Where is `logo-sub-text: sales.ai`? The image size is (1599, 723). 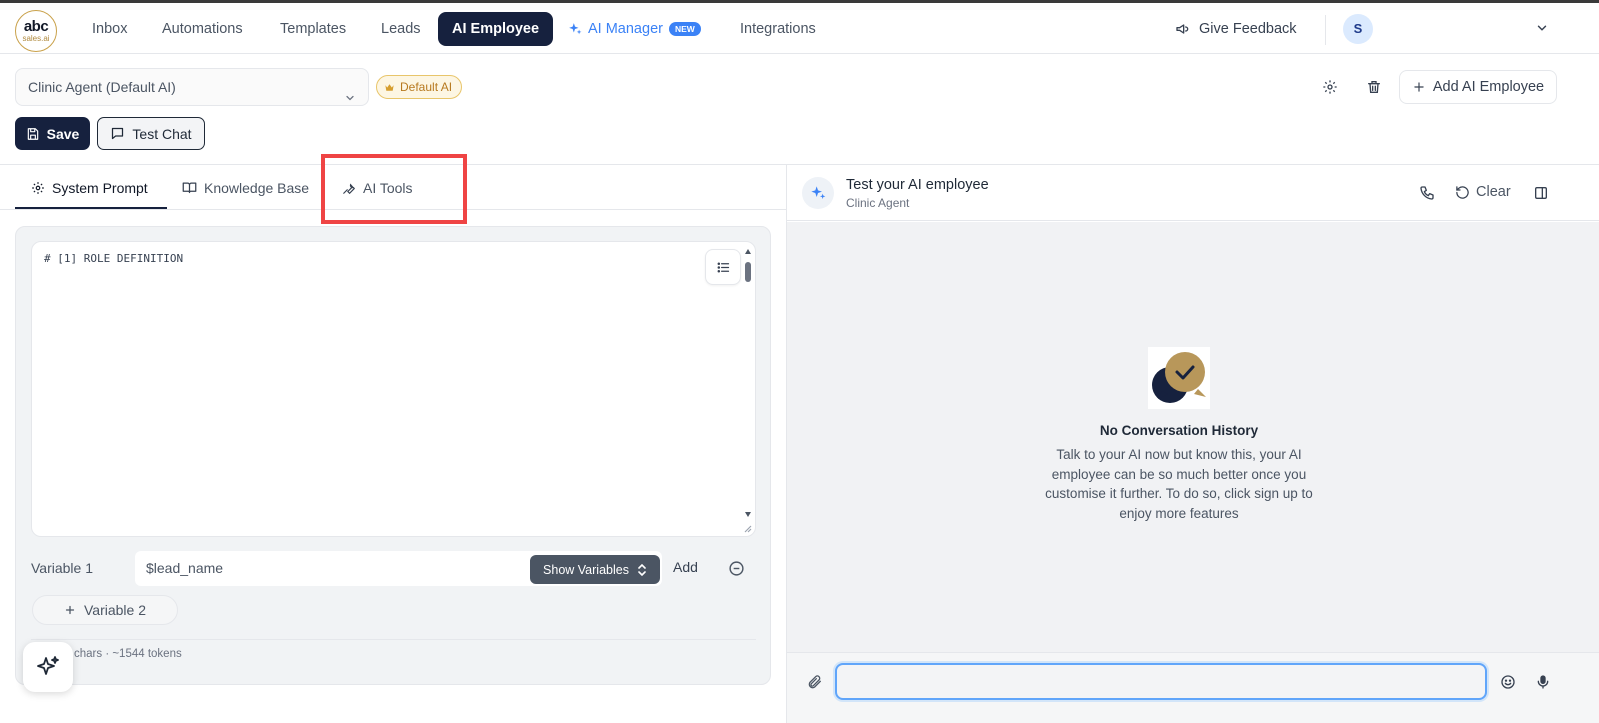 logo-sub-text: sales.ai is located at coordinates (36, 38).